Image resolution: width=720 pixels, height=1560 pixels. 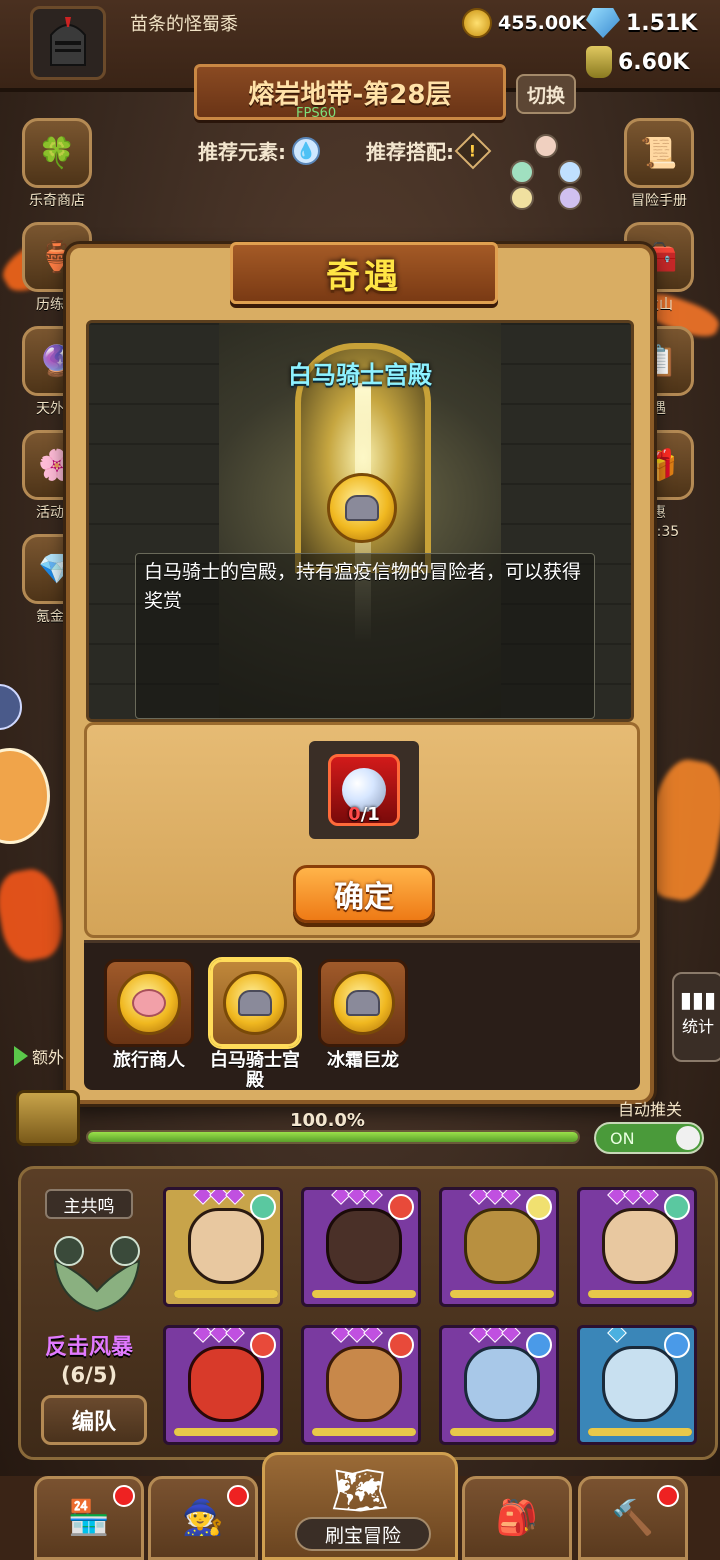 I want to click on piggy-bank-icon, so click(x=149, y=1003).